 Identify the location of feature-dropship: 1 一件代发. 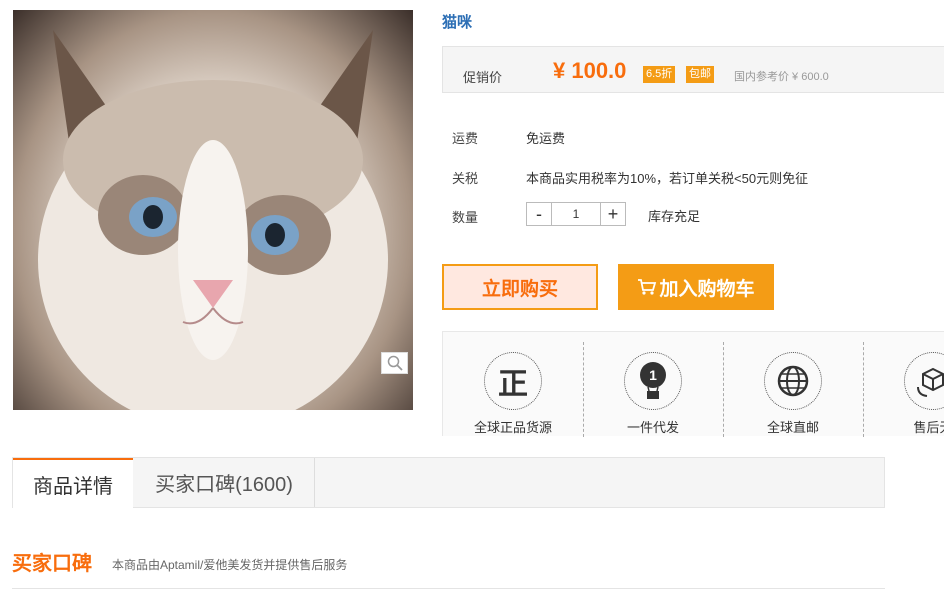
(653, 389).